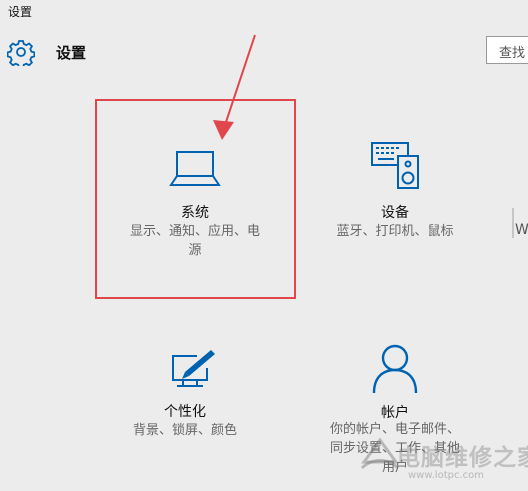 Image resolution: width=528 pixels, height=491 pixels. What do you see at coordinates (20, 12) in the screenshot?
I see `window-title: 设置` at bounding box center [20, 12].